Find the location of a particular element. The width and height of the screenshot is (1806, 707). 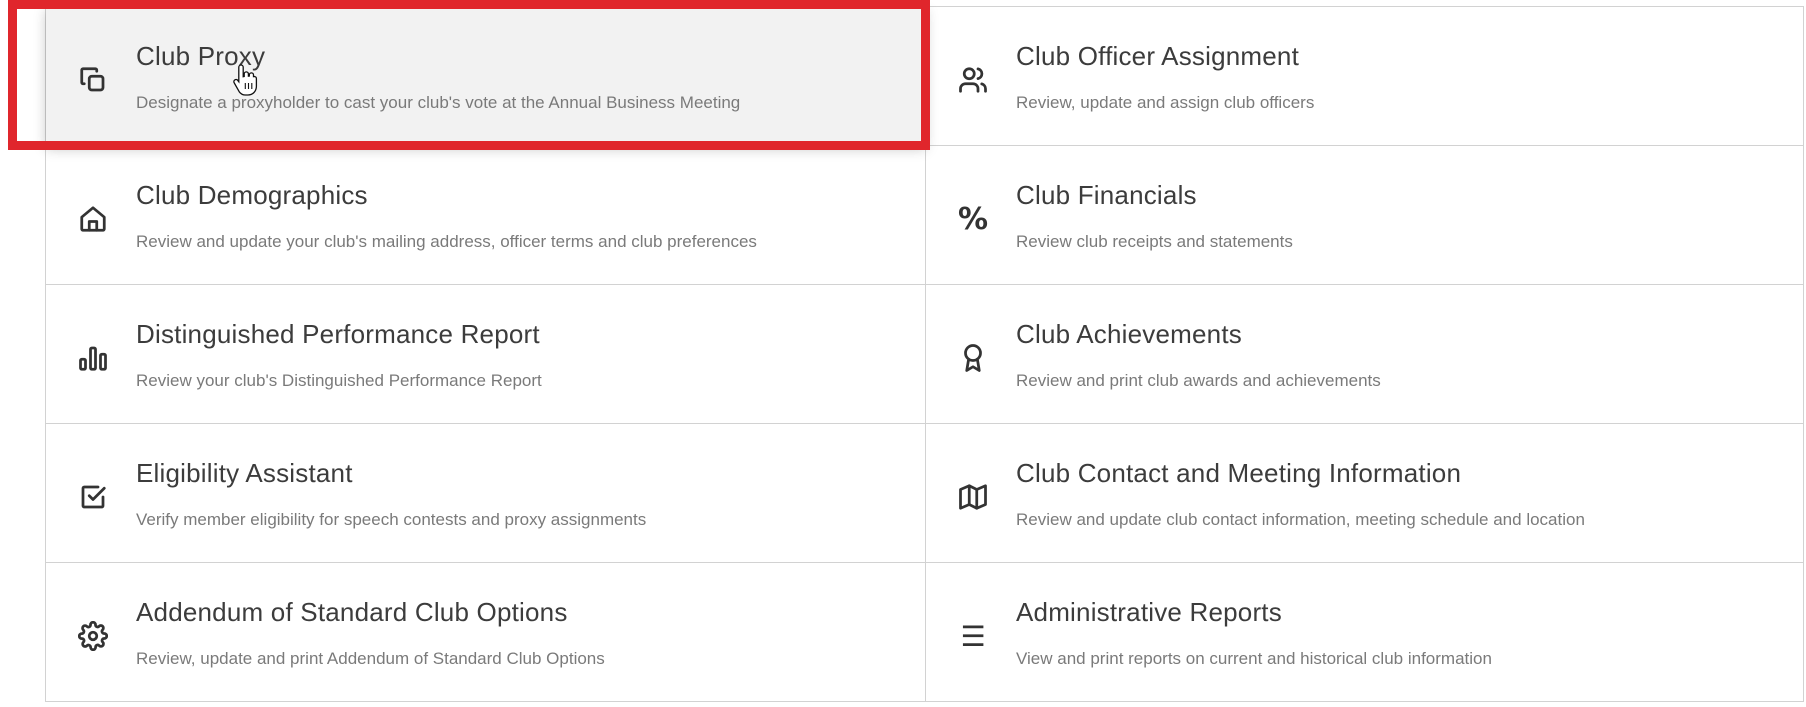

tile-title: Club Financials is located at coordinates (1106, 195).